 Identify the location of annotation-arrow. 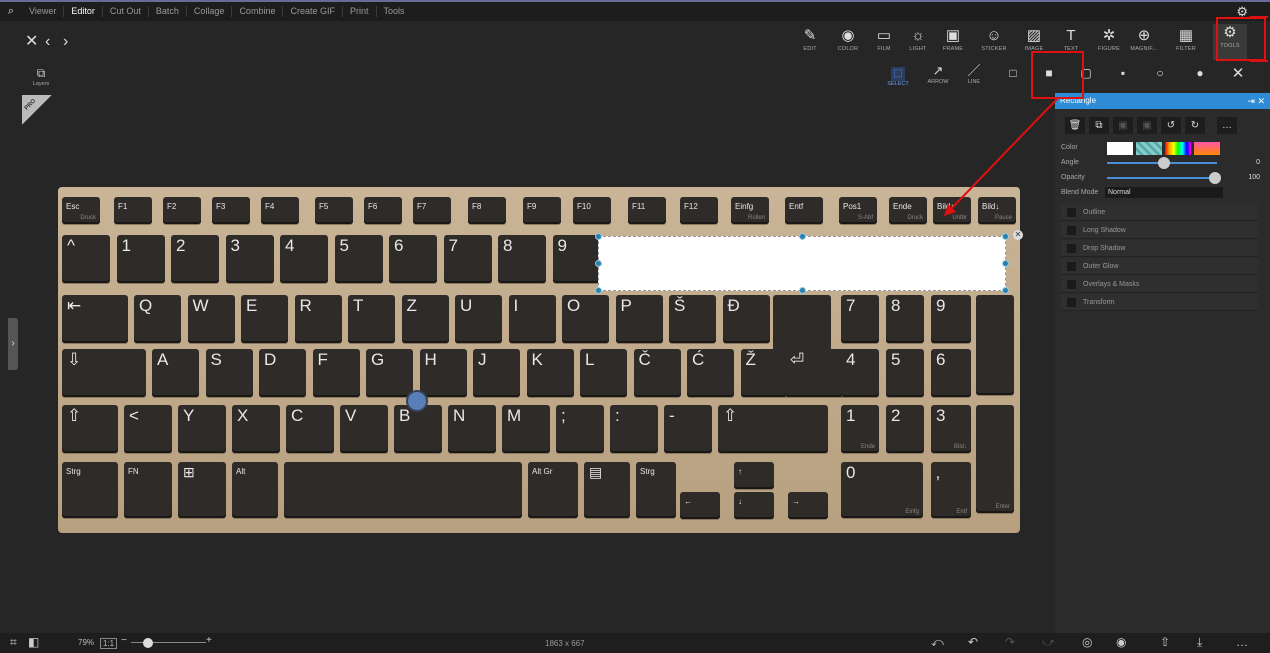
(1003, 154).